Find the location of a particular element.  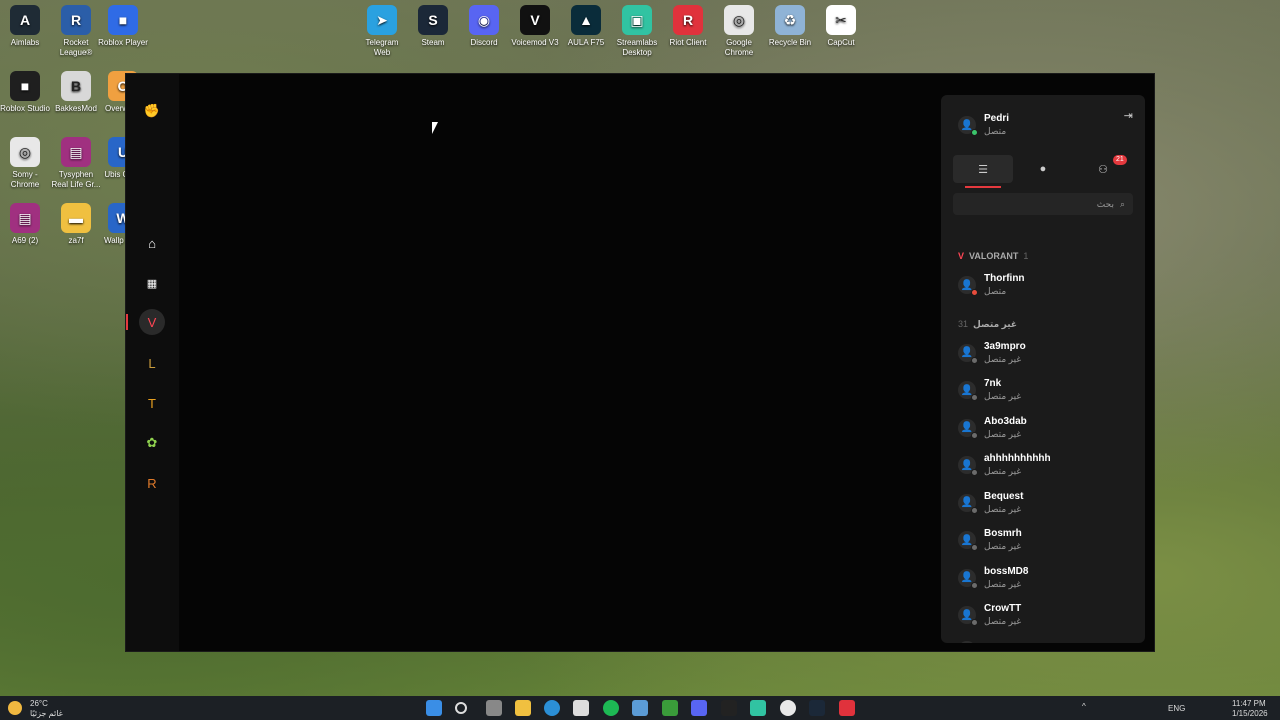

friend-row: 👤 Thorfinn متصل is located at coordinates (991, 285).